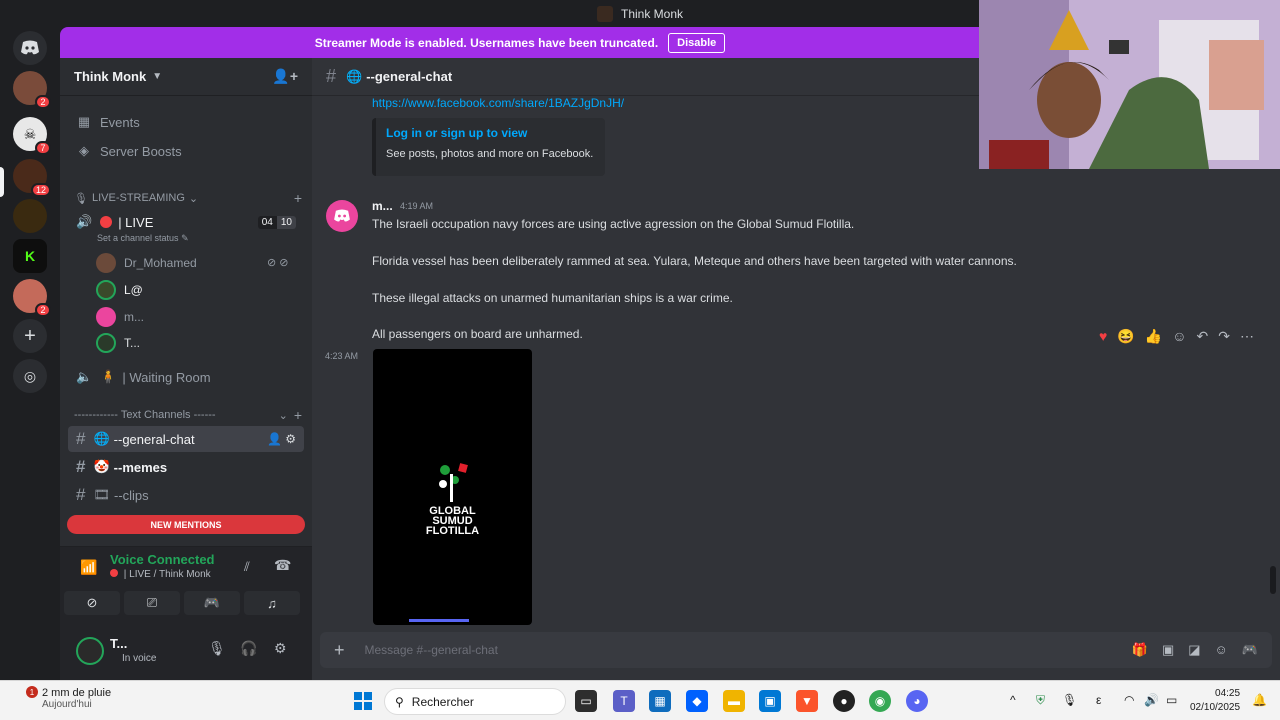 The width and height of the screenshot is (1280, 720). I want to click on laugh-reaction-icon: 😆, so click(1125, 336).